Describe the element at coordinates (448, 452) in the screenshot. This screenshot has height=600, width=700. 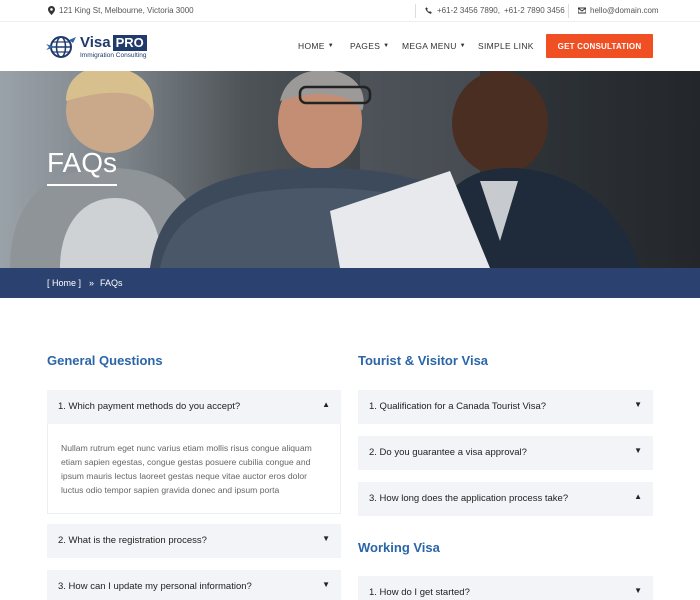
I see `faq-question: 2. Do you guarantee a visa approval?` at that location.